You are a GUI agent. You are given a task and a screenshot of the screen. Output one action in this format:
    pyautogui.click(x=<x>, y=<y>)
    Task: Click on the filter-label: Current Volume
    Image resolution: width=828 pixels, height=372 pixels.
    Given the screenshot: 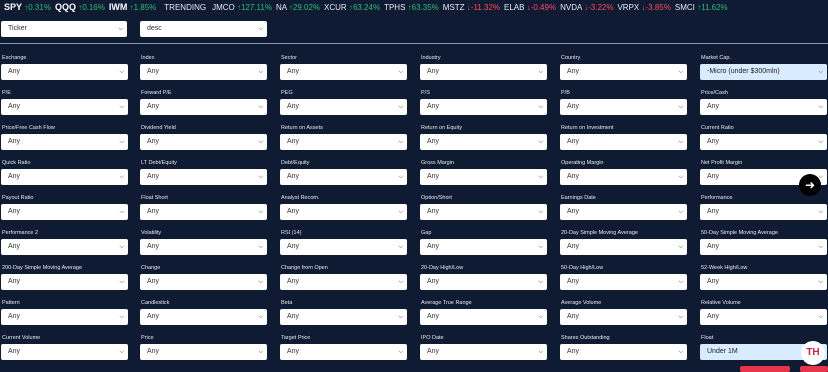 What is the action you would take?
    pyautogui.click(x=21, y=338)
    